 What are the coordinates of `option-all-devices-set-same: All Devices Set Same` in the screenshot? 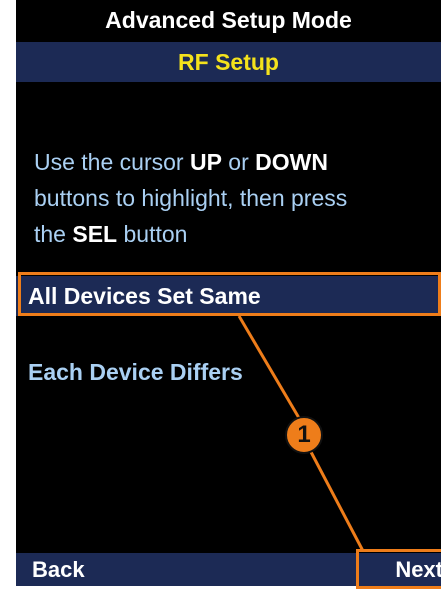 It's located at (228, 296).